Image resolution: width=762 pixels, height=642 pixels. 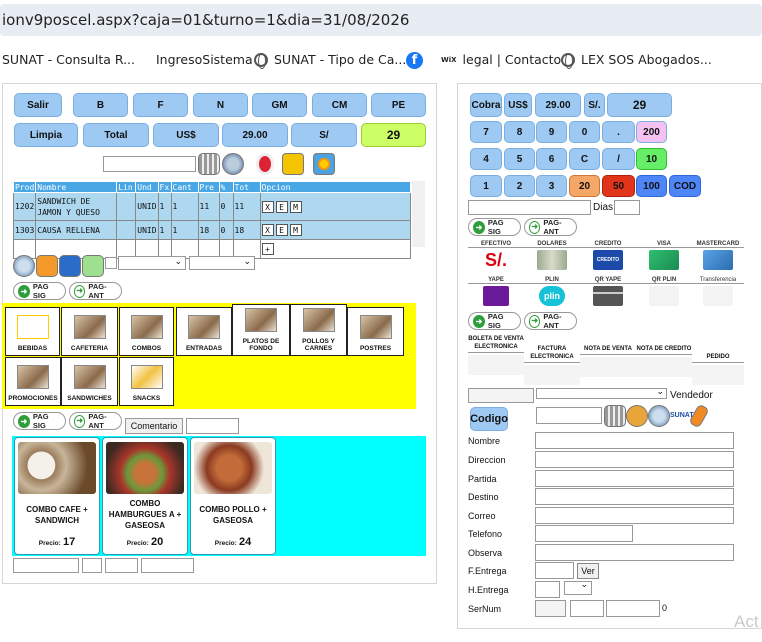 What do you see at coordinates (584, 159) in the screenshot?
I see `key-clear: C` at bounding box center [584, 159].